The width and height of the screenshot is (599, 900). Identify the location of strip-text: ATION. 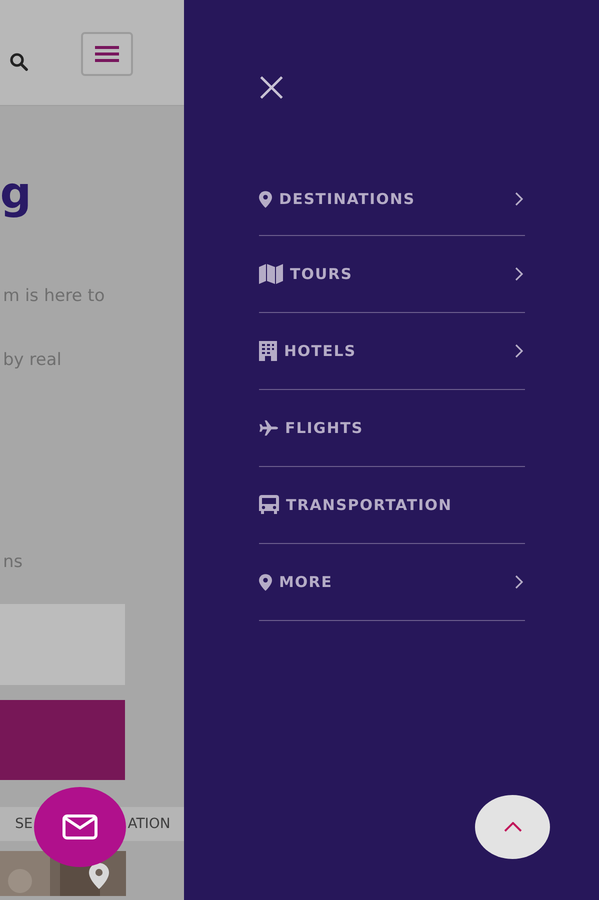
(149, 824).